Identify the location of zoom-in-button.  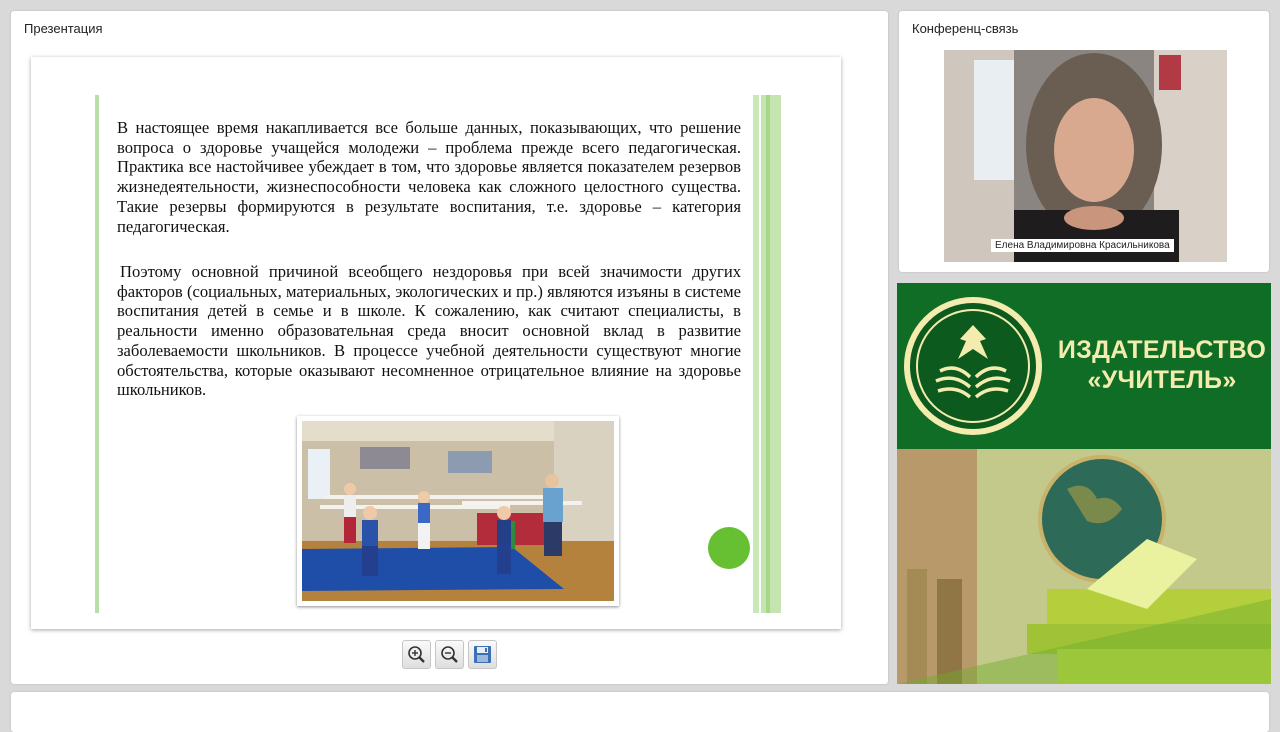
(416, 654).